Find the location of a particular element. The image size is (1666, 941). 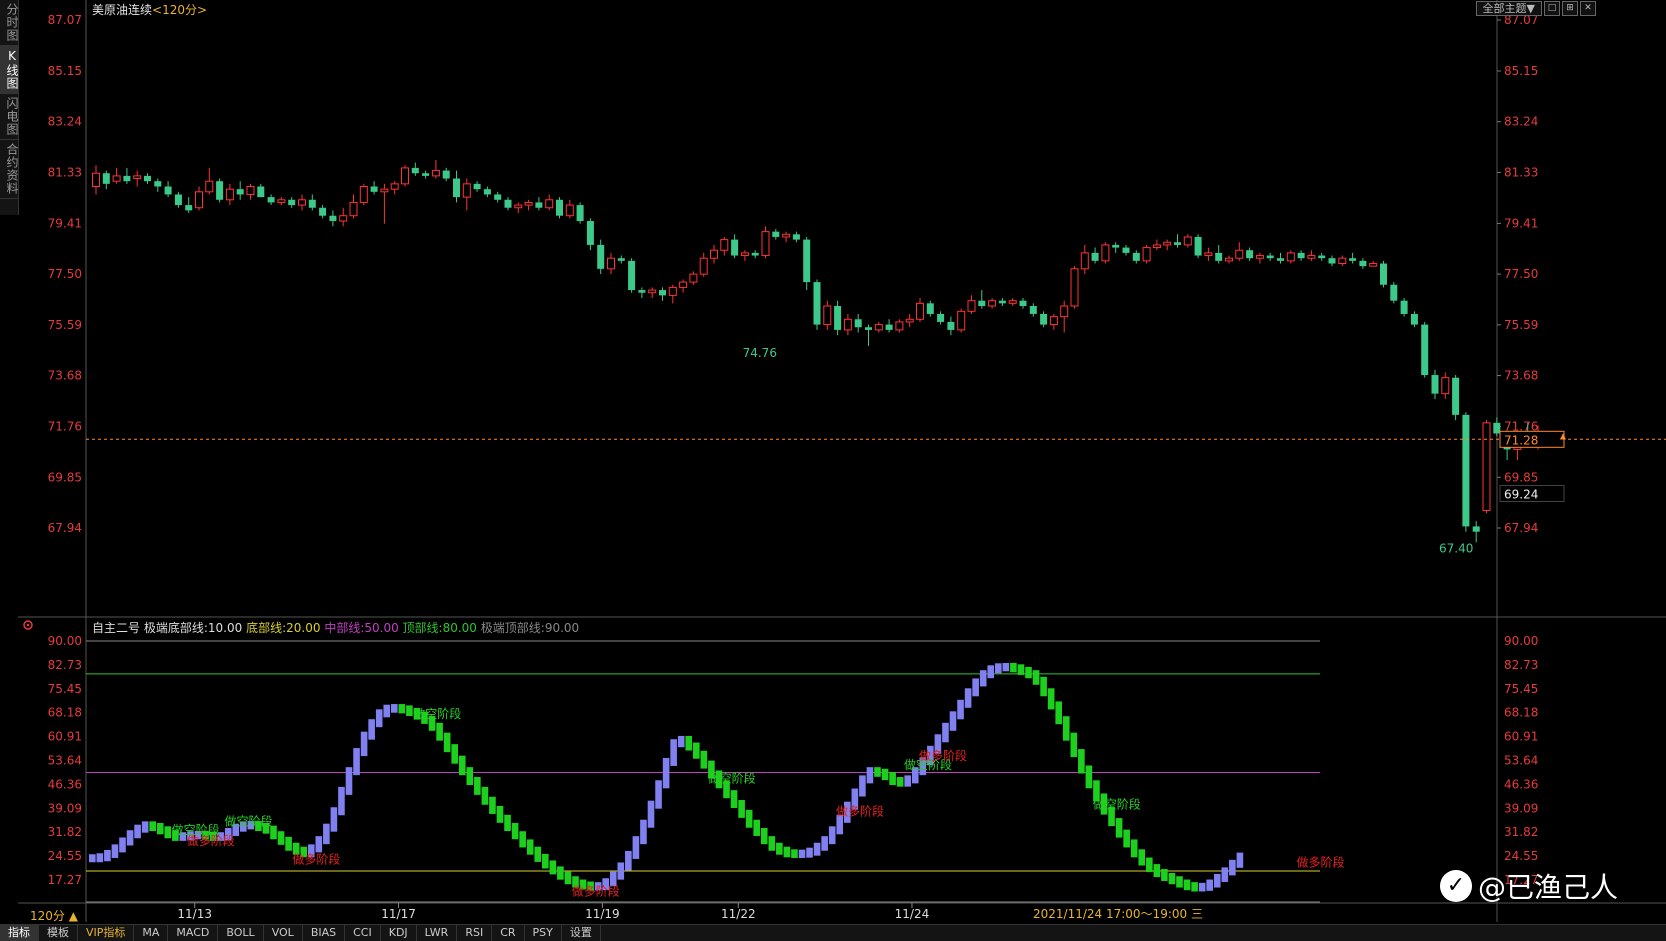

sub-axis-left-7: 39.09 is located at coordinates (65, 808).